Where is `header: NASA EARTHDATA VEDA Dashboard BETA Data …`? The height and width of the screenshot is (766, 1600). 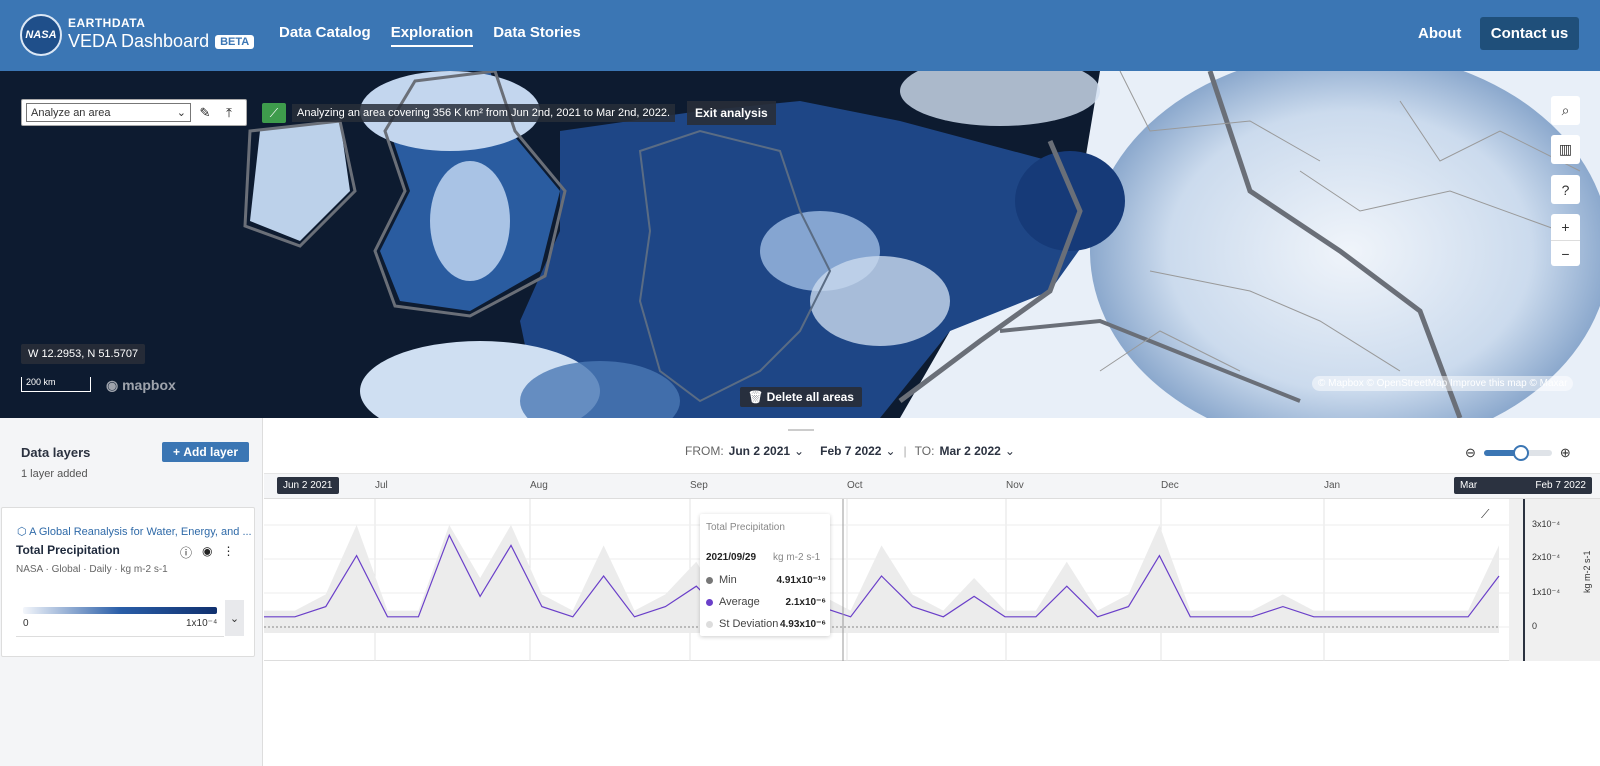
header: NASA EARTHDATA VEDA Dashboard BETA Data … is located at coordinates (800, 35).